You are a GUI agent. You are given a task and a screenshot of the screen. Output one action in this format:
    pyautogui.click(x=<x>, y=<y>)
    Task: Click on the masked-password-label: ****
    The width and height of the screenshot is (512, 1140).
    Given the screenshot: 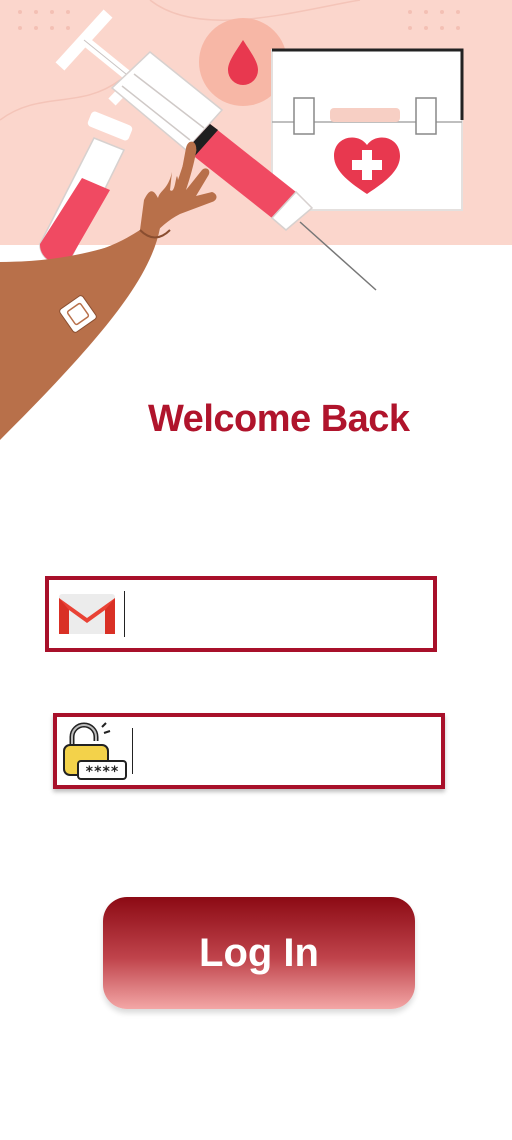 What is the action you would take?
    pyautogui.click(x=102, y=772)
    